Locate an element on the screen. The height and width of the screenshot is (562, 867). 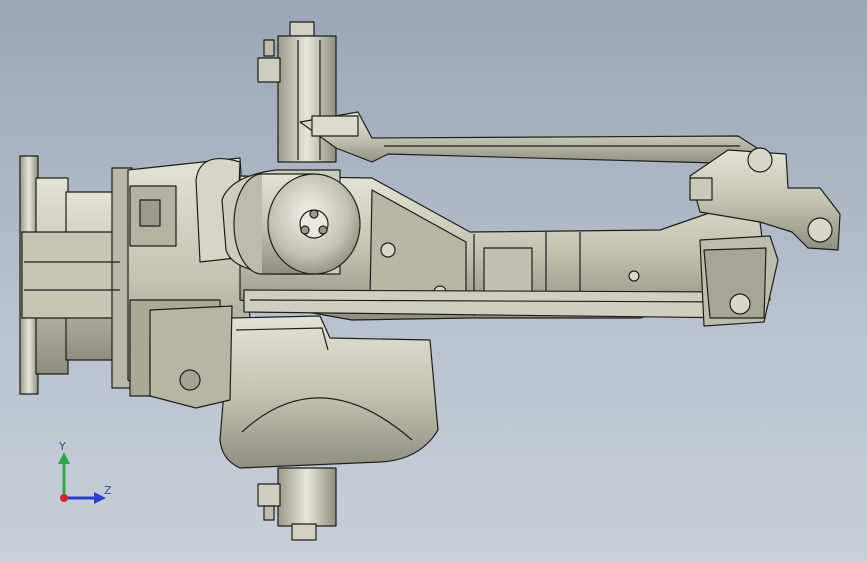
lower-motor-cover is located at coordinates (329, 392).